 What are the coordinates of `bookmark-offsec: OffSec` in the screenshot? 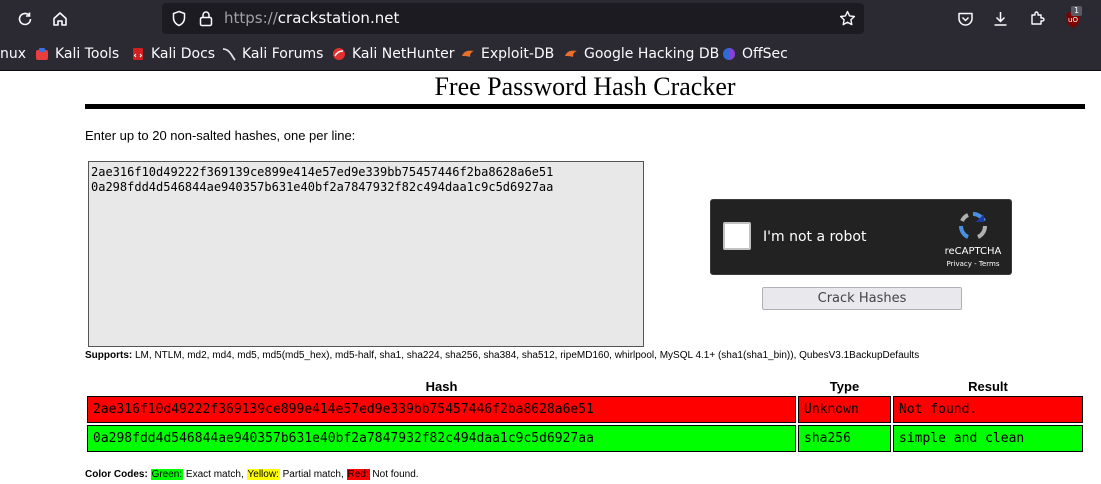 It's located at (755, 53).